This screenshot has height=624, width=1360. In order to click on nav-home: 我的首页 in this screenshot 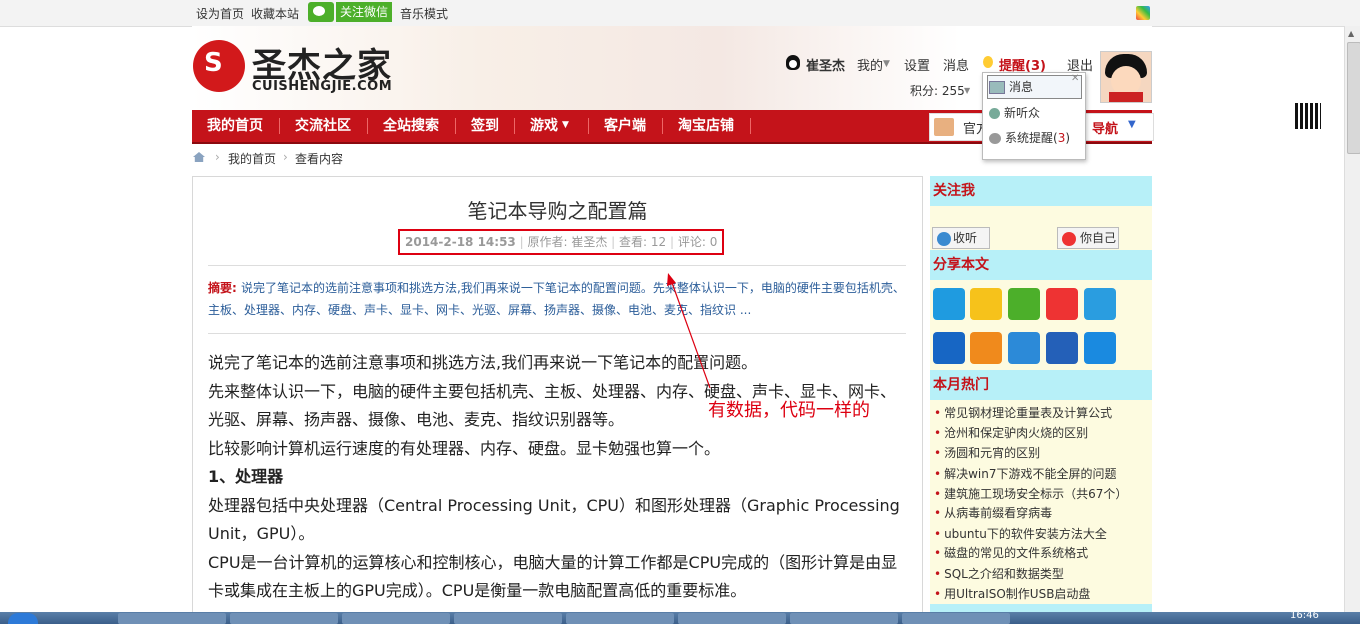, I will do `click(235, 126)`.